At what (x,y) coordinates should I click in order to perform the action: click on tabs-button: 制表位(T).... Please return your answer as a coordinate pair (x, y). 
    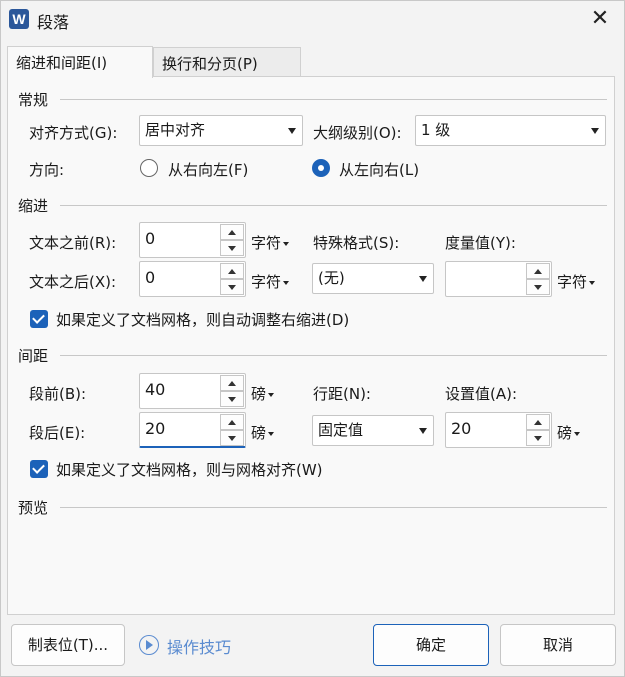
    Looking at the image, I should click on (68, 645).